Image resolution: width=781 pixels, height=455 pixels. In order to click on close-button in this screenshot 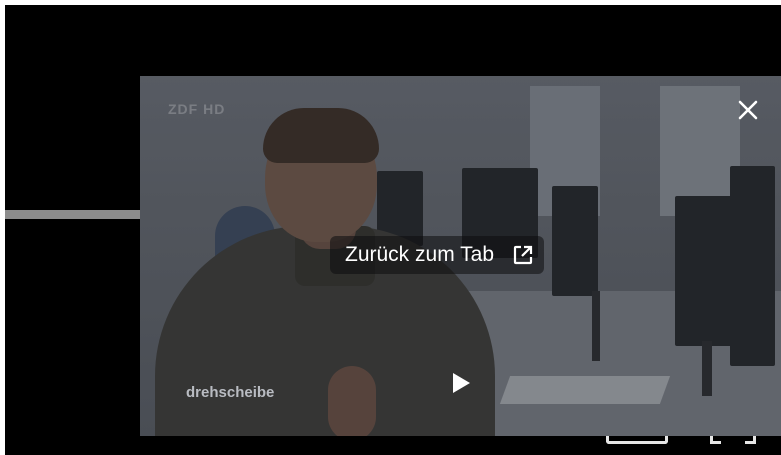, I will do `click(748, 110)`.